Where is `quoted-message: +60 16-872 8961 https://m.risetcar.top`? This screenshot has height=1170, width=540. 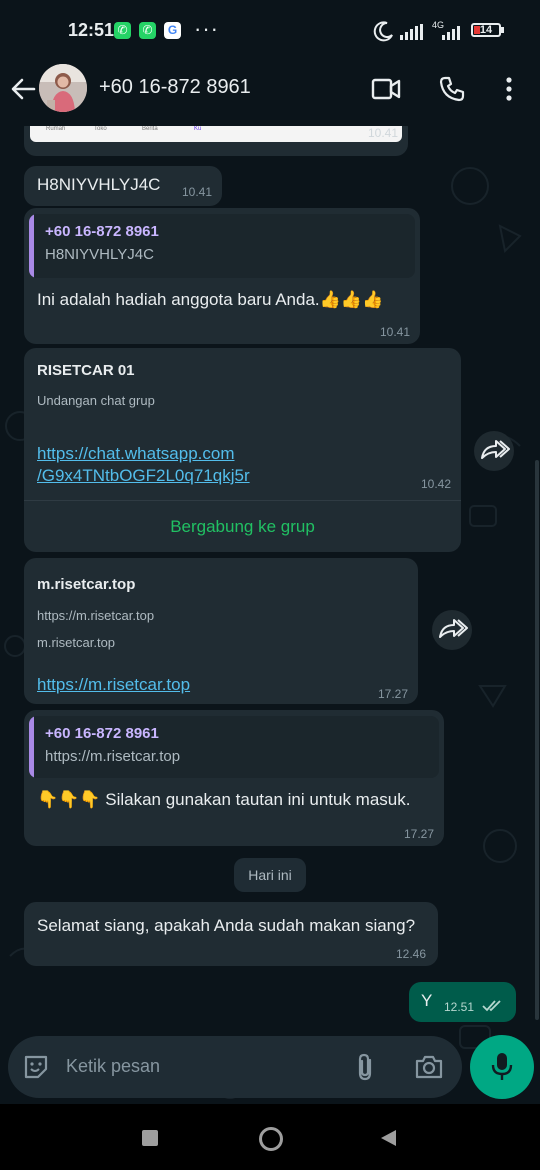
quoted-message: +60 16-872 8961 https://m.risetcar.top is located at coordinates (234, 747).